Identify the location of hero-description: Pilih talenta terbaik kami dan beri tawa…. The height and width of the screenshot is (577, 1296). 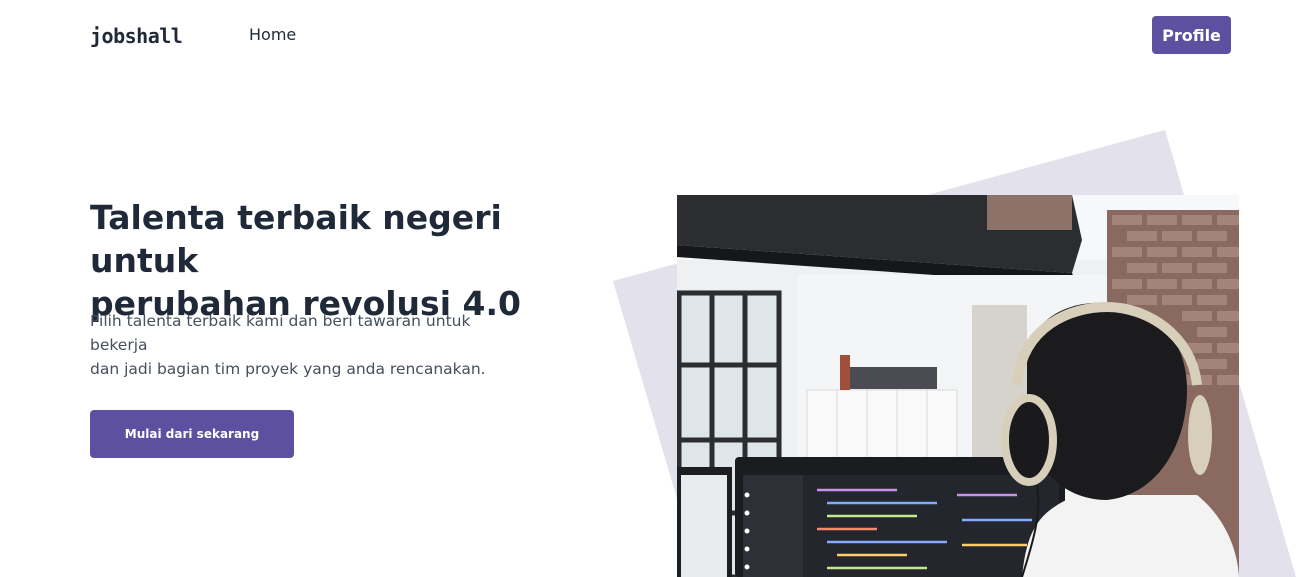
(310, 345).